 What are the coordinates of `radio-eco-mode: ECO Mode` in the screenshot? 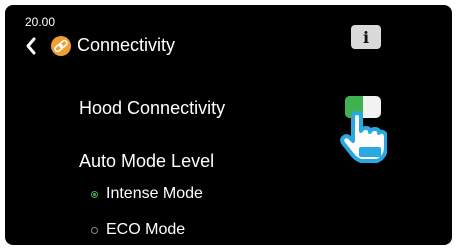 It's located at (138, 230).